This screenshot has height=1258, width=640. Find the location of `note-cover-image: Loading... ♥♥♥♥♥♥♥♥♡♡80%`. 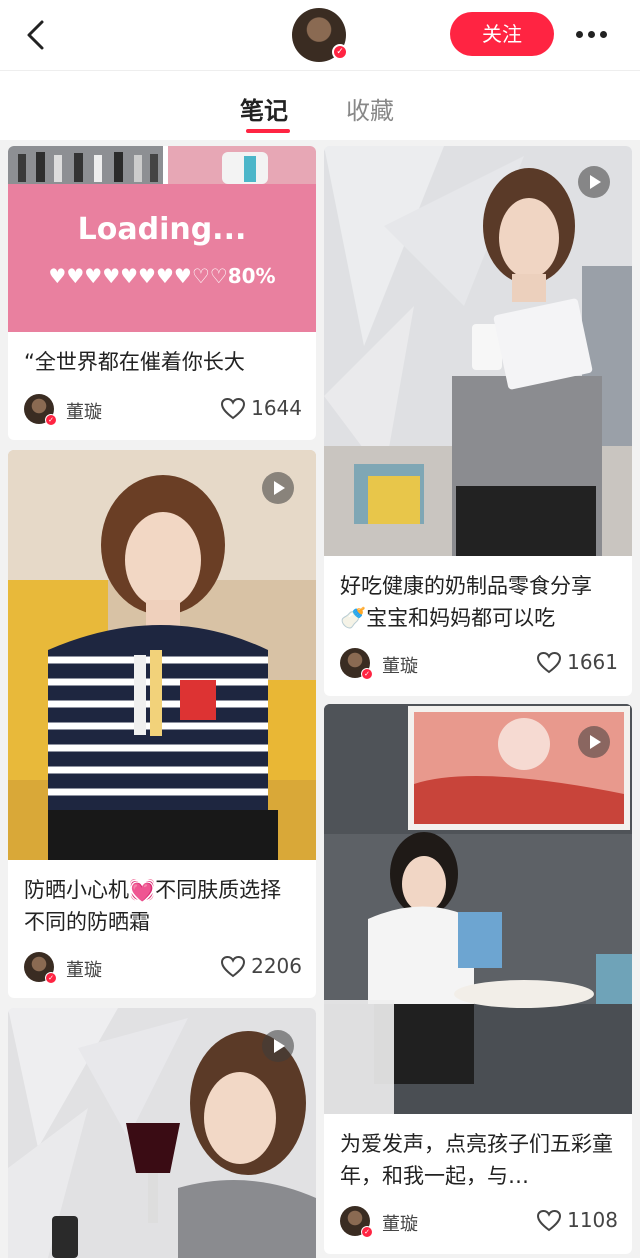

note-cover-image: Loading... ♥♥♥♥♥♥♥♥♡♡80% is located at coordinates (162, 239).